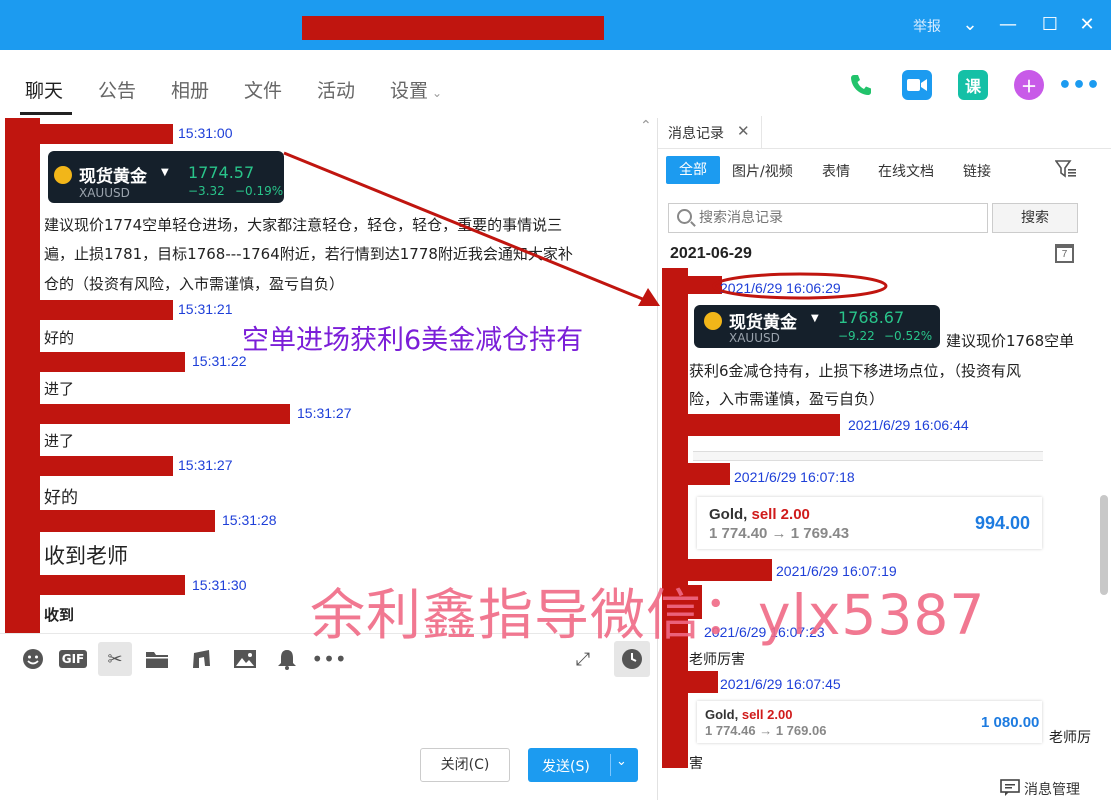 This screenshot has height=800, width=1111. I want to click on annotation-arrow, so click(471, 228).